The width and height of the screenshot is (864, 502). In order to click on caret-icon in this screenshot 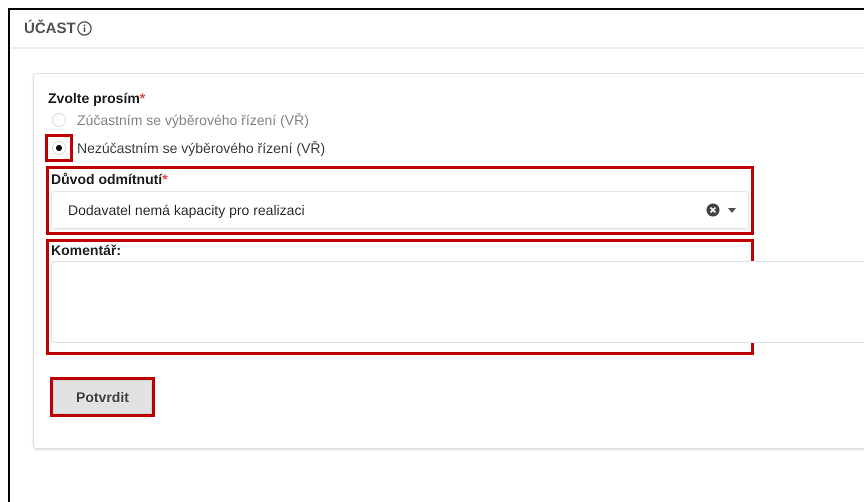, I will do `click(732, 210)`.